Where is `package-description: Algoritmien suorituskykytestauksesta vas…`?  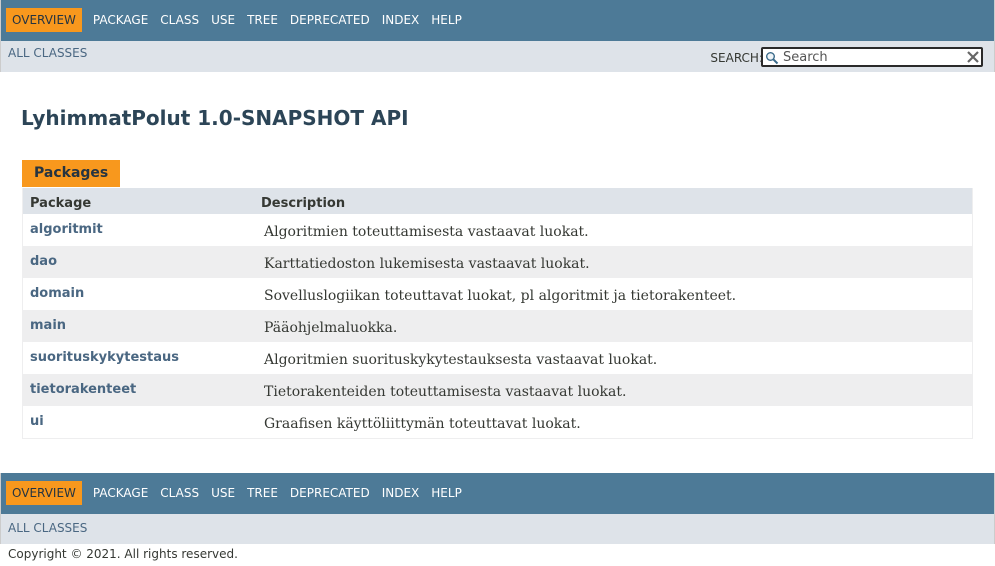
package-description: Algoritmien suorituskykytestauksesta vas… is located at coordinates (461, 360).